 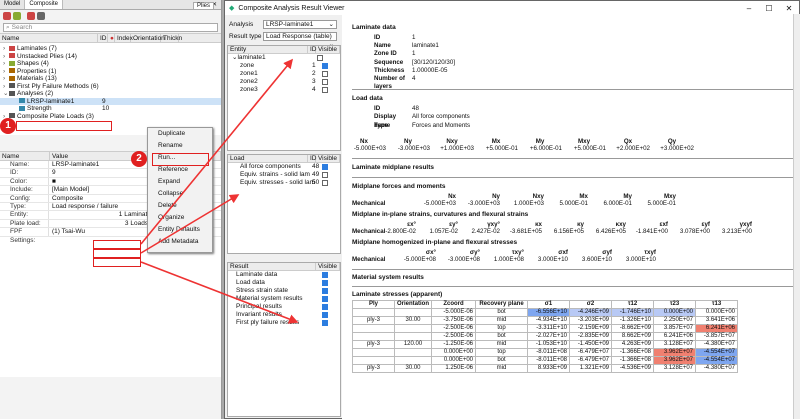 I want to click on annotation-arrows, so click(x=219, y=191).